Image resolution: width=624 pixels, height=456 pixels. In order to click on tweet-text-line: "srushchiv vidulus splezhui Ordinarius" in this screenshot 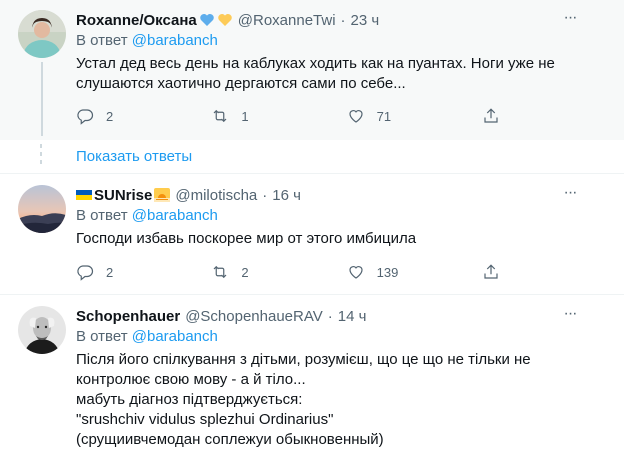, I will do `click(205, 419)`.